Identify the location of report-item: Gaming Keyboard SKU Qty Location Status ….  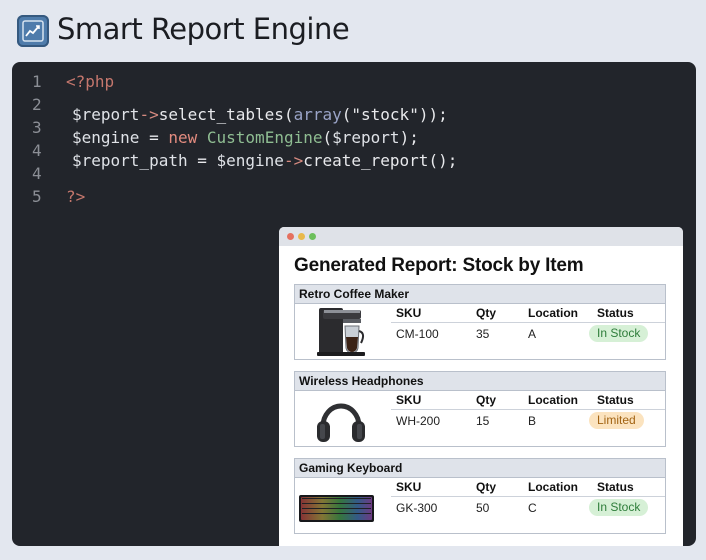
(480, 496).